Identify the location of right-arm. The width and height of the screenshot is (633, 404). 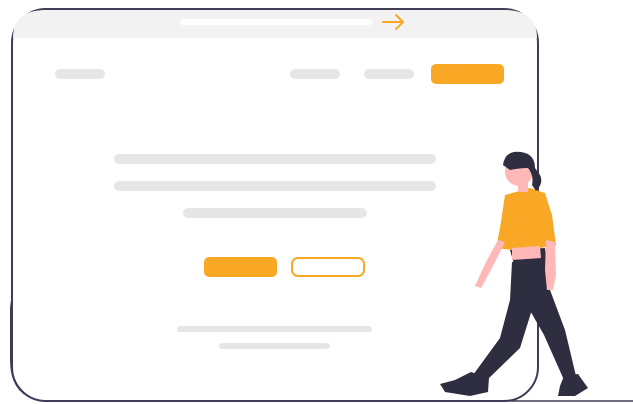
(550, 265).